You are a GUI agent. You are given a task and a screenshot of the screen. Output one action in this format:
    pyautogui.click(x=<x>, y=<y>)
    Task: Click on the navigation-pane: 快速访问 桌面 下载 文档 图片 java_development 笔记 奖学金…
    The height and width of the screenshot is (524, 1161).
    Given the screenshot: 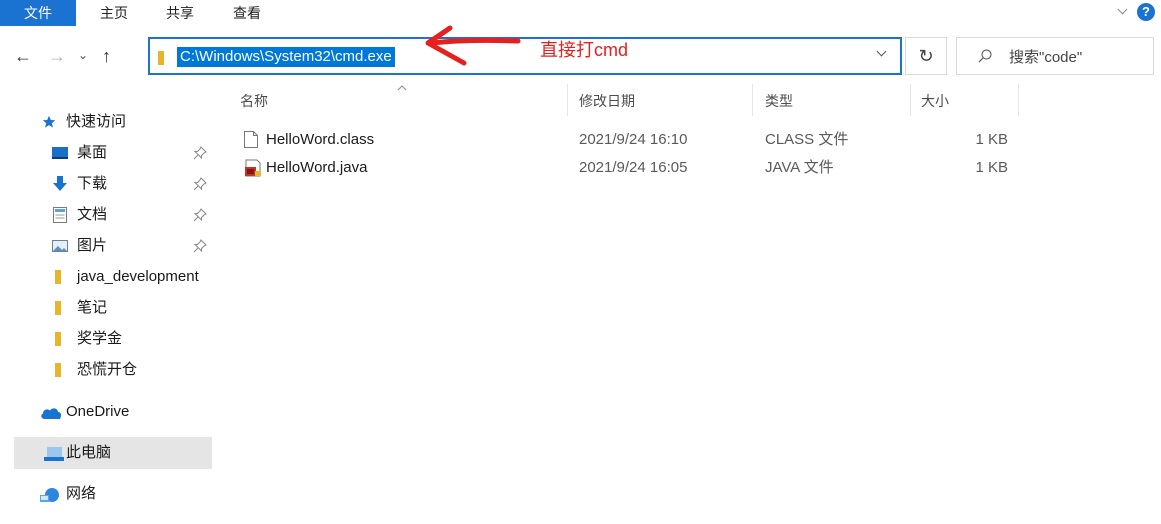 What is the action you would take?
    pyautogui.click(x=106, y=312)
    